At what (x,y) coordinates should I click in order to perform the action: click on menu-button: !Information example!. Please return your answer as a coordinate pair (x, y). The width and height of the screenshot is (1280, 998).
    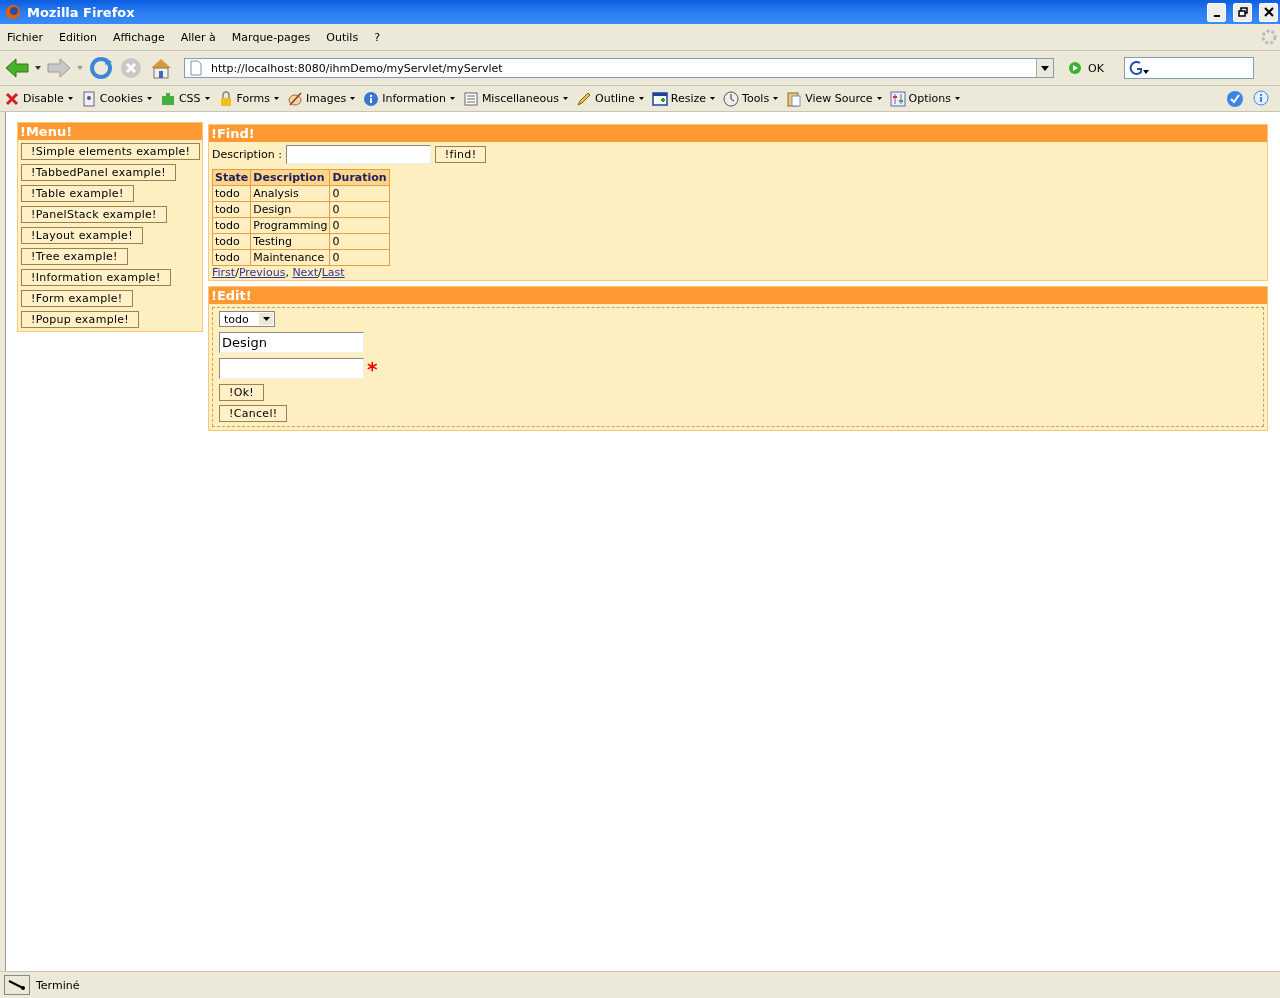
    Looking at the image, I should click on (96, 277).